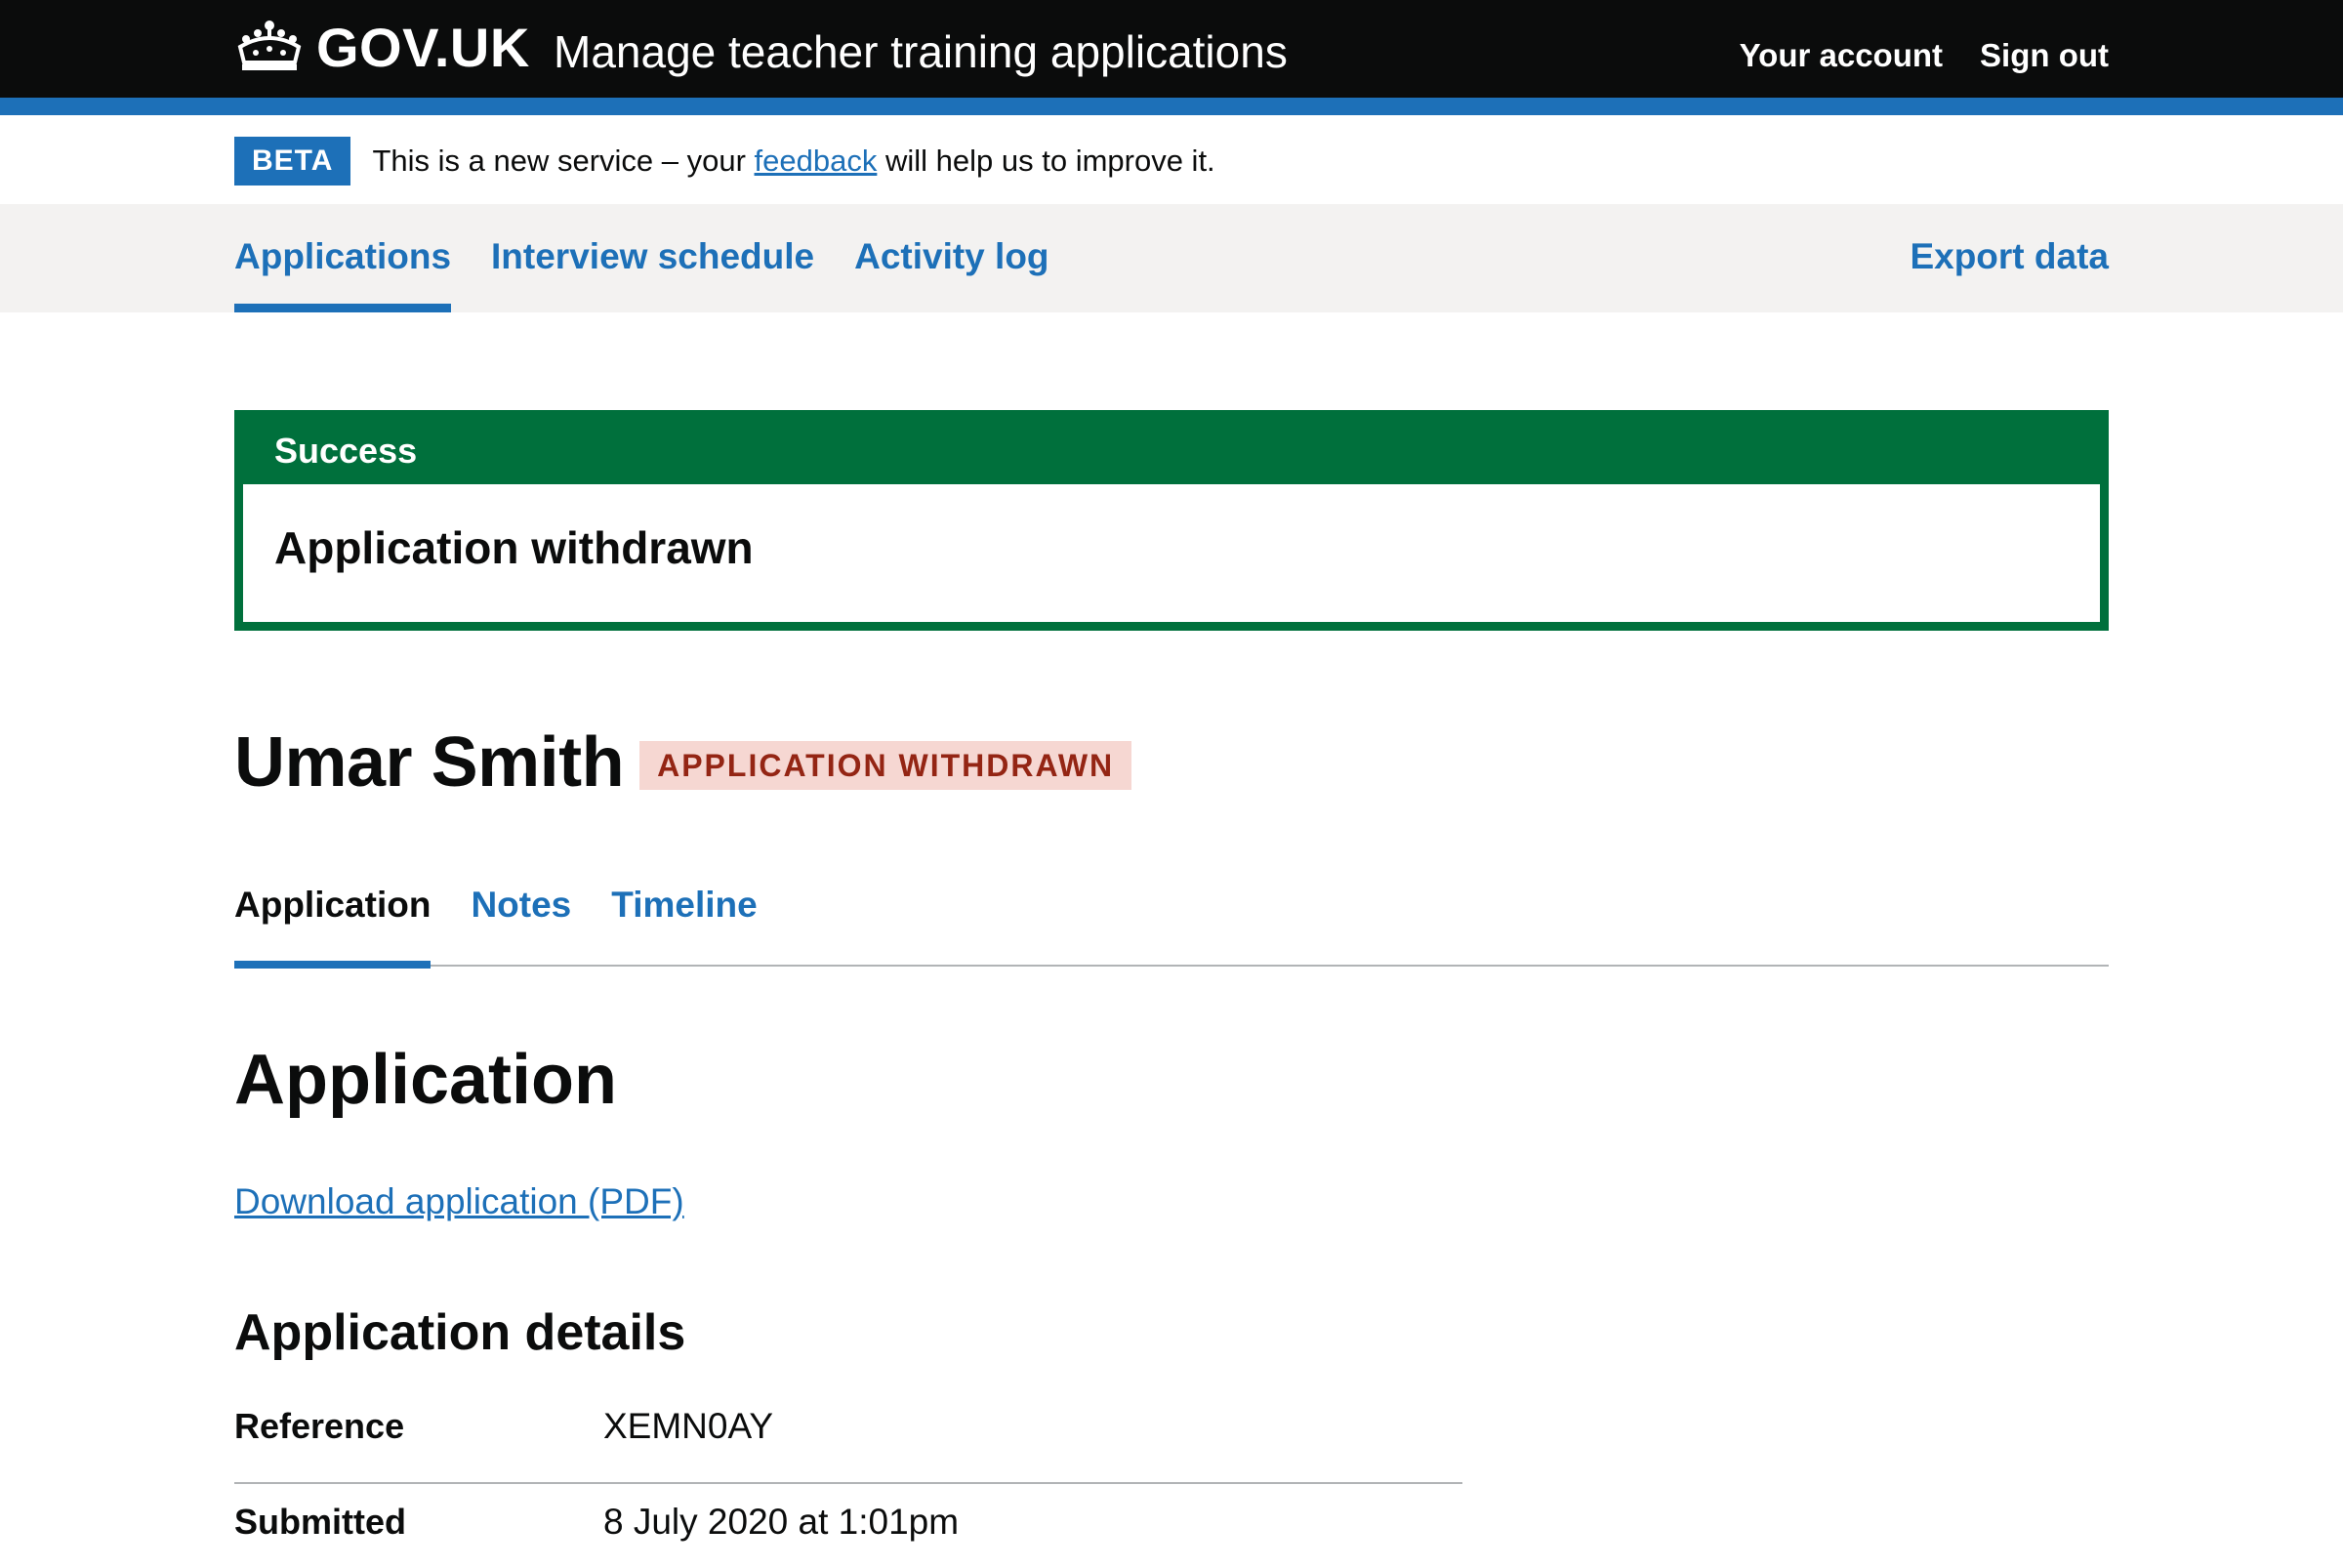 This screenshot has height=1568, width=2343. What do you see at coordinates (459, 1201) in the screenshot?
I see `download-application-pdf-link: Download application (PDF)` at bounding box center [459, 1201].